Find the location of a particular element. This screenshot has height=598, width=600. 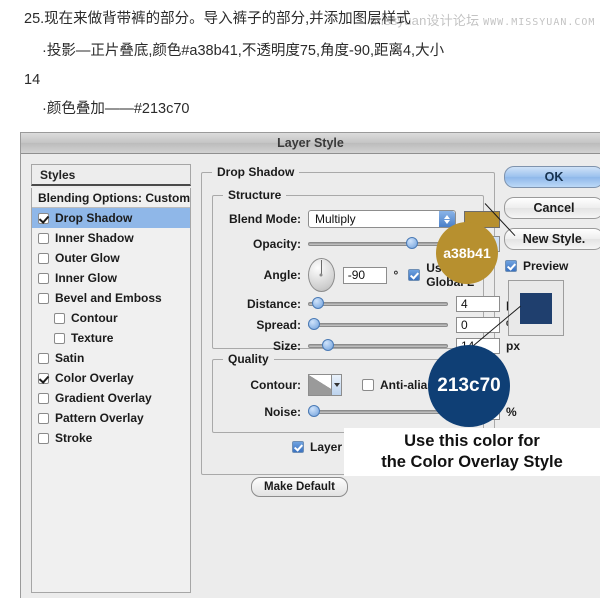

preview-label: Preview is located at coordinates (546, 266).